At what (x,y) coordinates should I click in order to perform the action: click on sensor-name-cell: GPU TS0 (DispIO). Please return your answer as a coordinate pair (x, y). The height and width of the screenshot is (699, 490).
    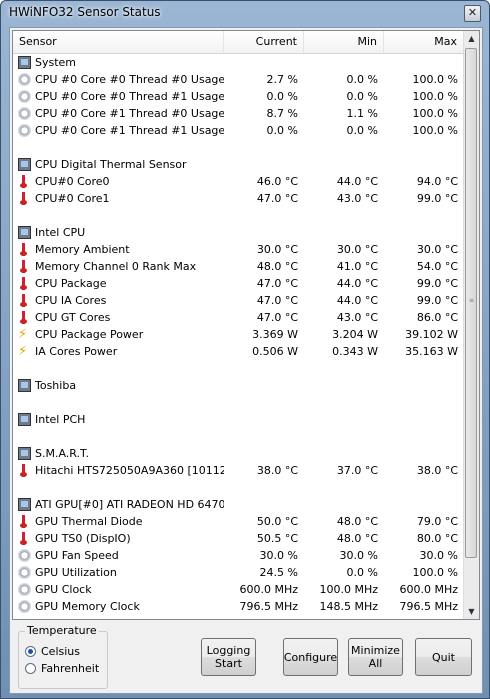
    Looking at the image, I should click on (118, 538).